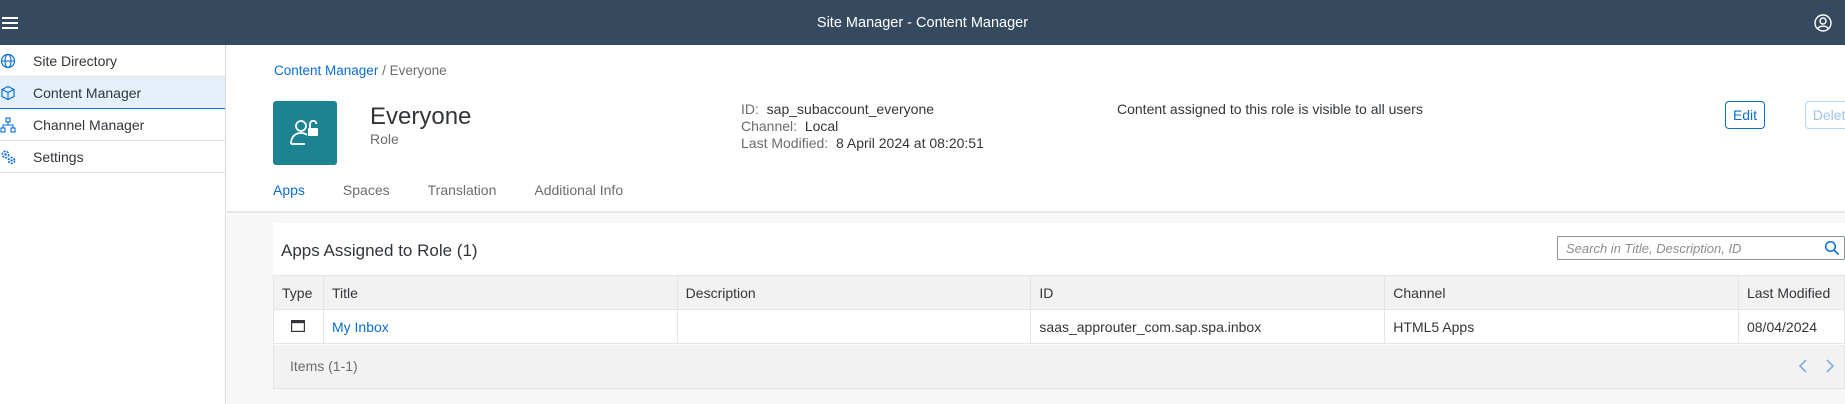 The width and height of the screenshot is (1845, 404). I want to click on column-header-description: Description, so click(854, 292).